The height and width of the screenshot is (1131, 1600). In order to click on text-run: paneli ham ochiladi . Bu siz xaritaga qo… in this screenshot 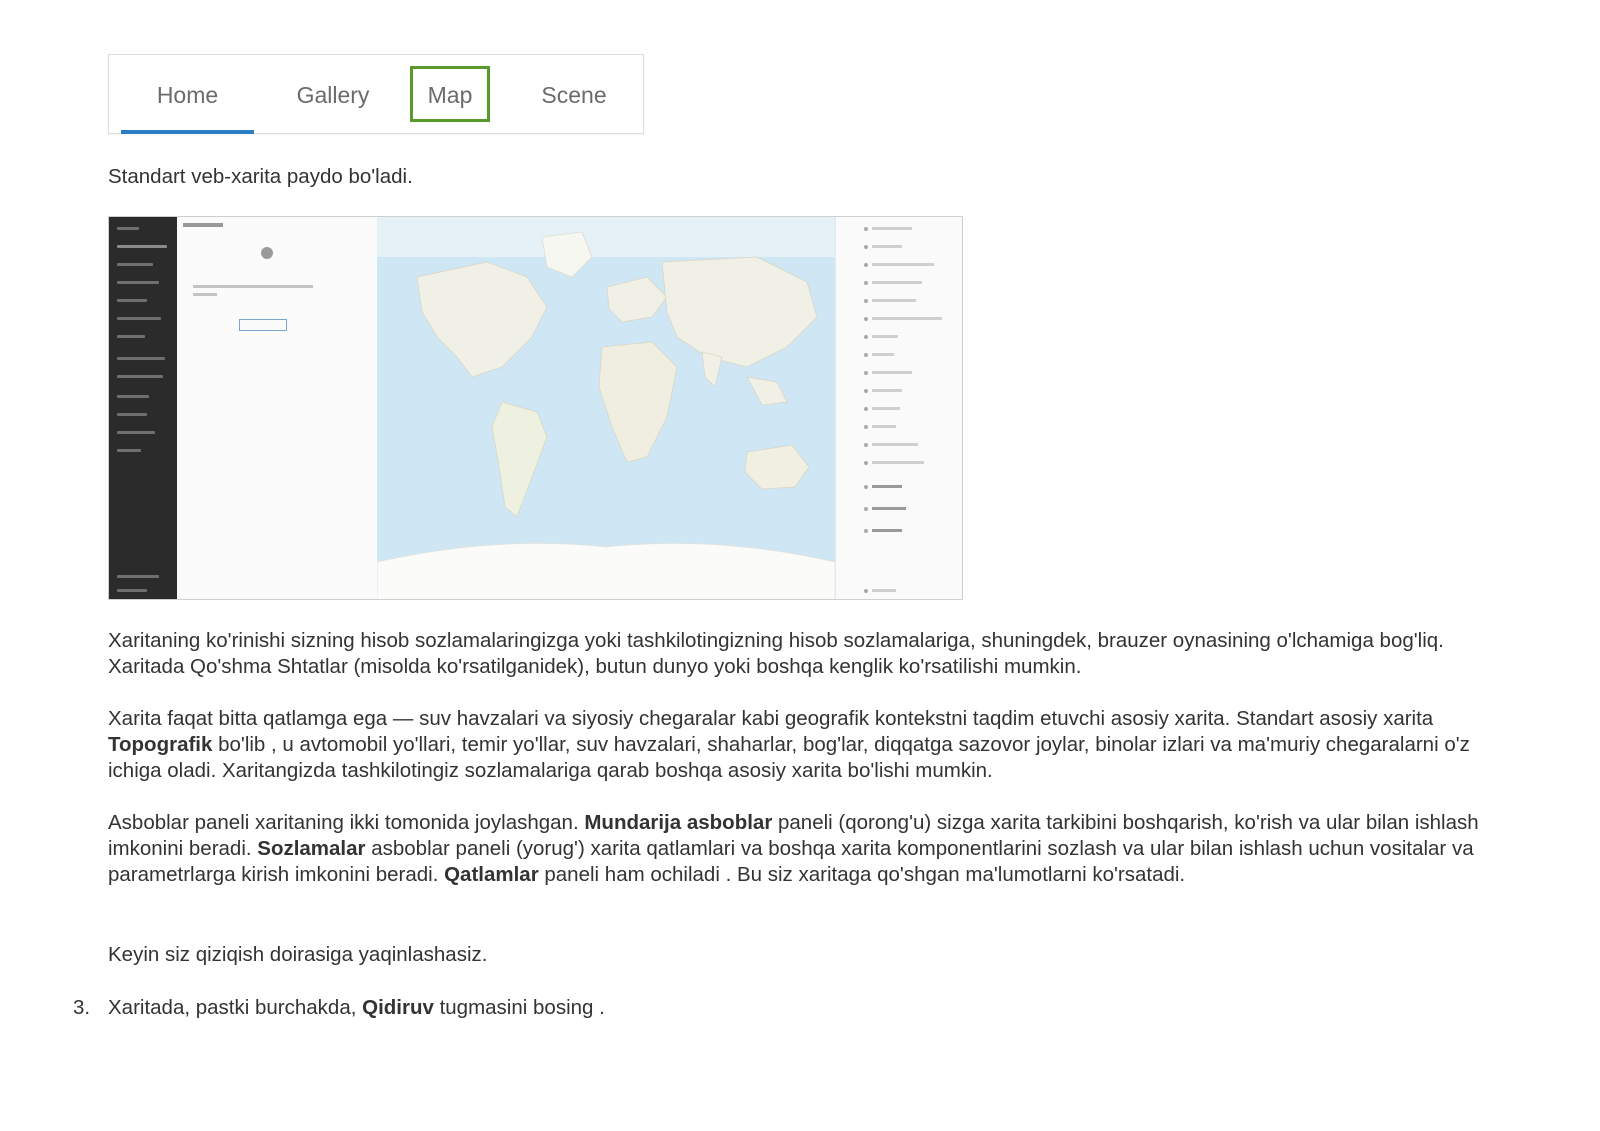, I will do `click(862, 874)`.